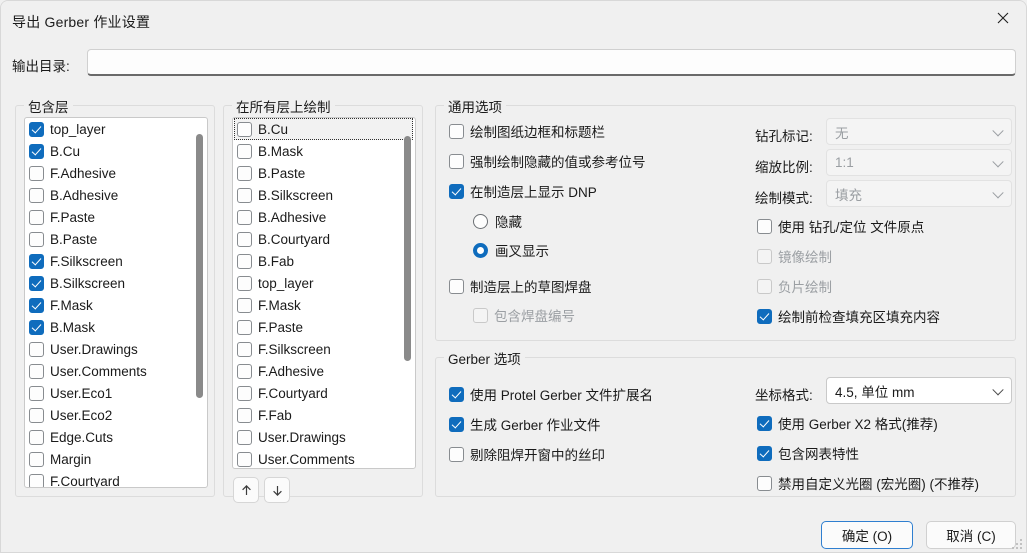  I want to click on list-item: B.Paste, so click(116, 239).